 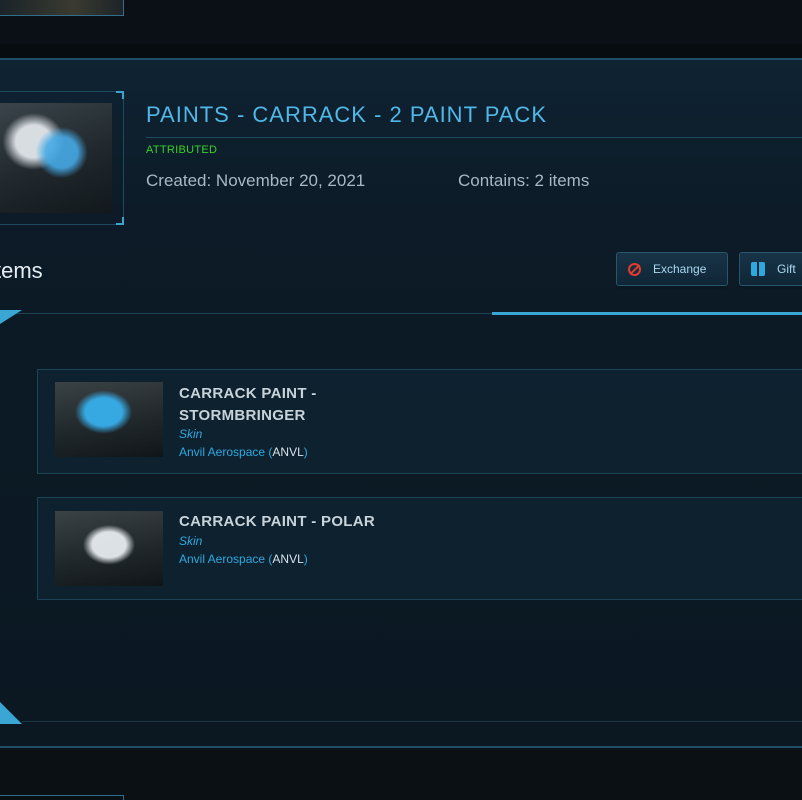 I want to click on exchange-button: Exchange, so click(x=672, y=269).